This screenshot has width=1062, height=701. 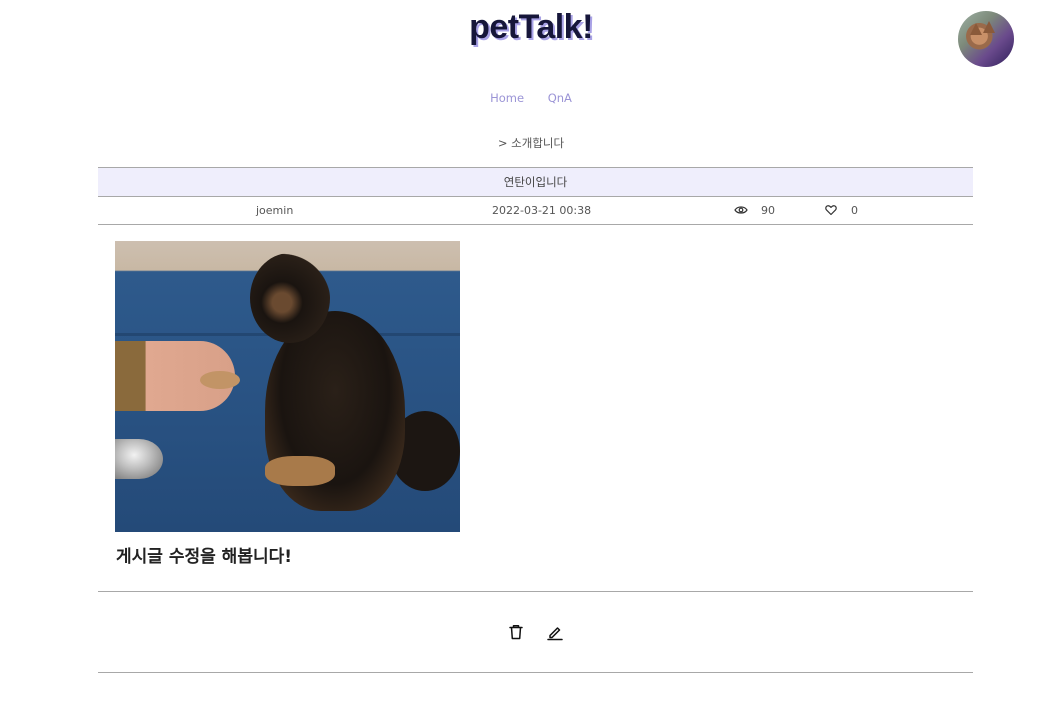 I want to click on edit-button, so click(x=555, y=632).